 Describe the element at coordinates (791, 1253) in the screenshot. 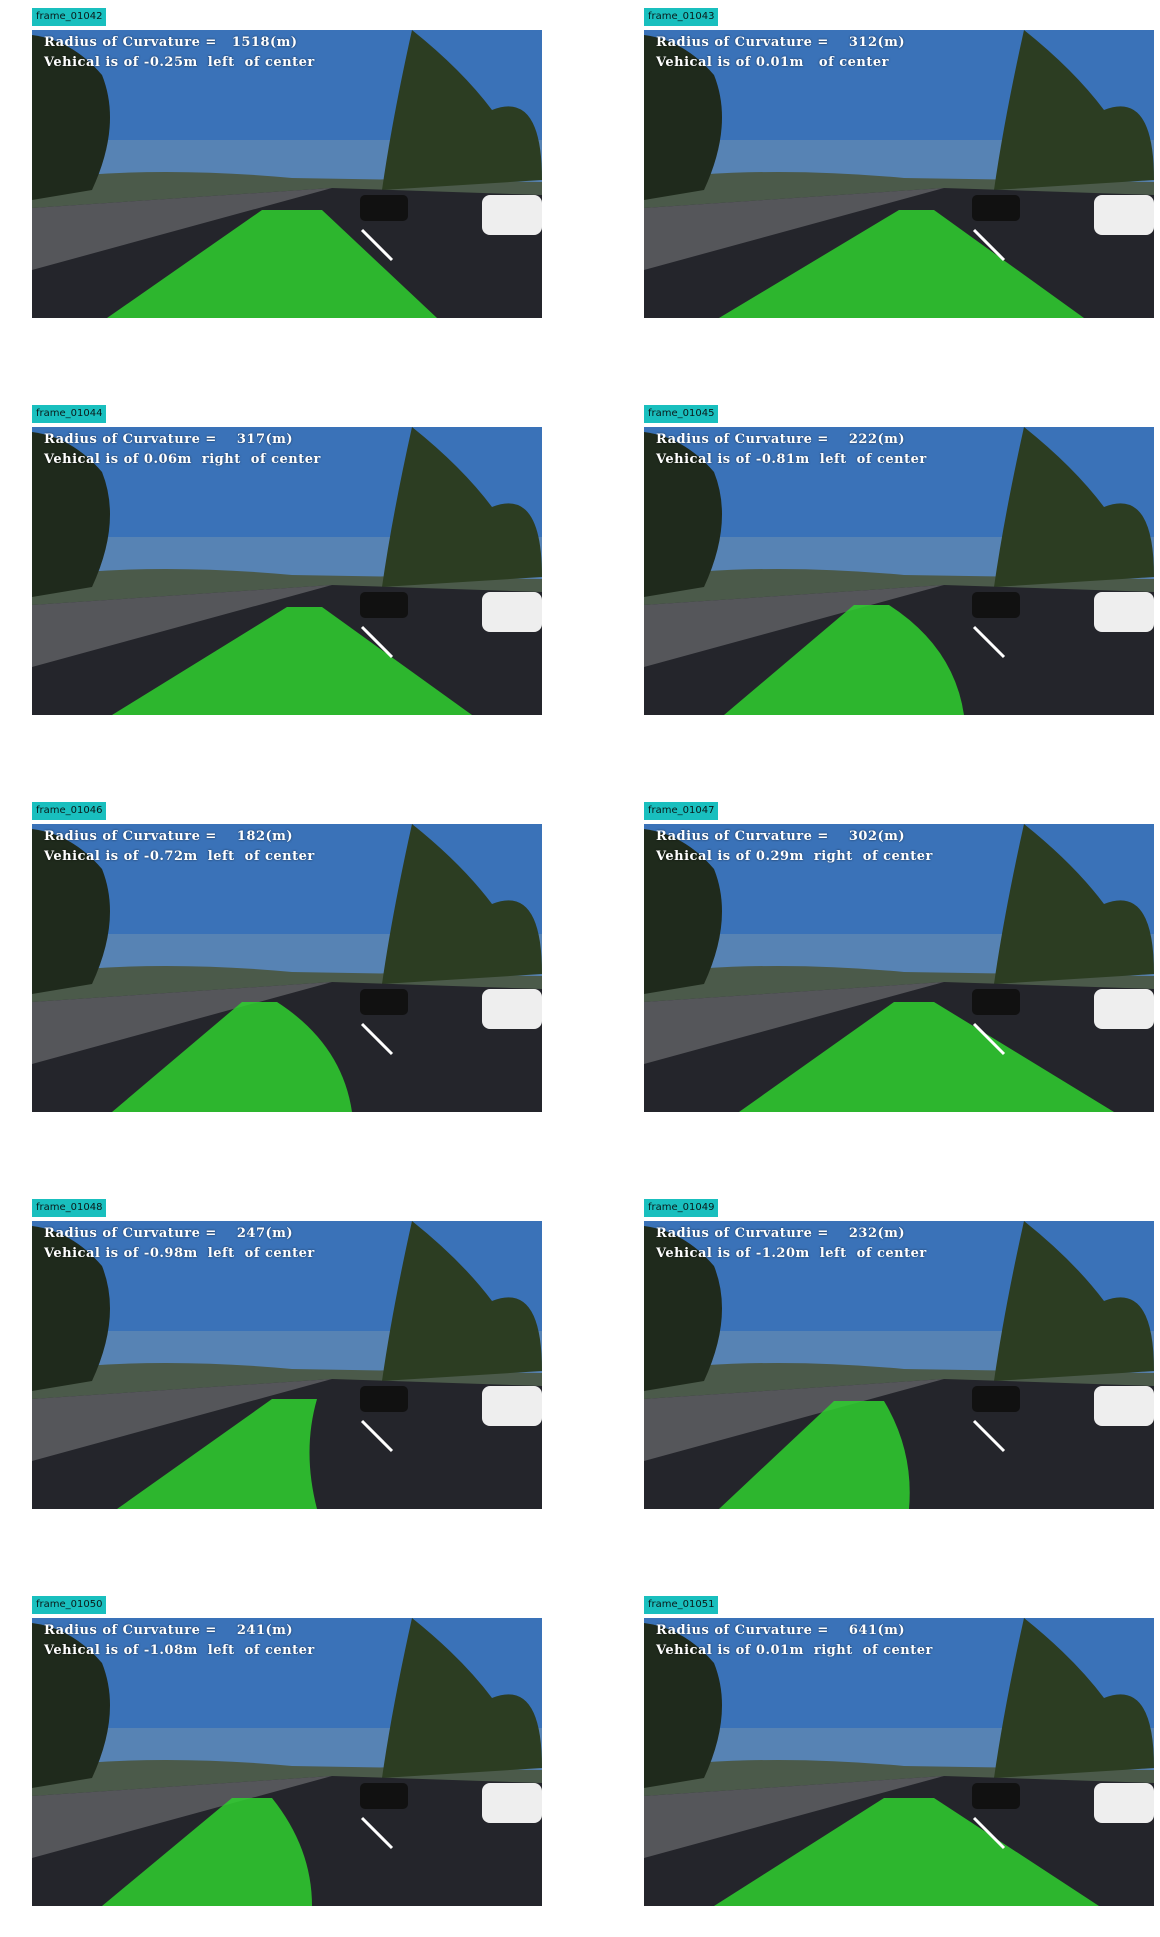

I see `offset-text: Vehical is of -1.20m left of center` at that location.